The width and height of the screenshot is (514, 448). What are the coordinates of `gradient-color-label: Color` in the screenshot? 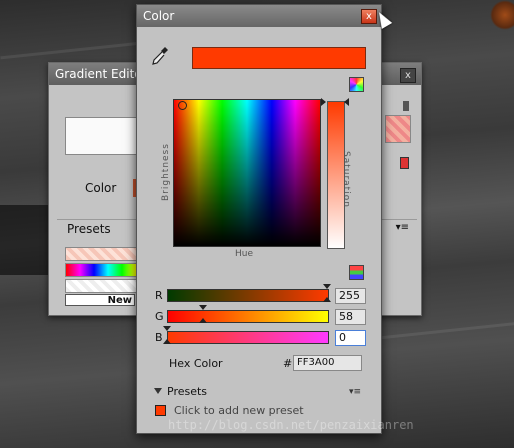 It's located at (101, 188).